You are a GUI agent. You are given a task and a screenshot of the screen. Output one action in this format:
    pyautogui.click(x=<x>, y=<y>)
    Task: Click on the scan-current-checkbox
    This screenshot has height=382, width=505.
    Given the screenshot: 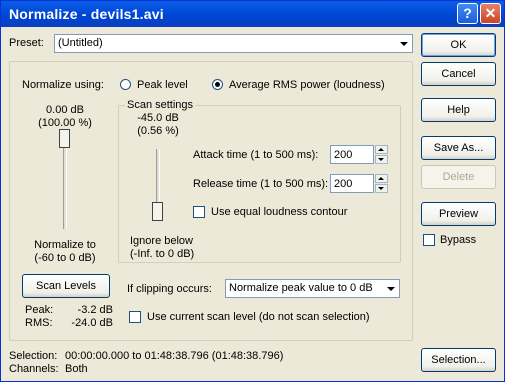 What is the action you would take?
    pyautogui.click(x=135, y=317)
    